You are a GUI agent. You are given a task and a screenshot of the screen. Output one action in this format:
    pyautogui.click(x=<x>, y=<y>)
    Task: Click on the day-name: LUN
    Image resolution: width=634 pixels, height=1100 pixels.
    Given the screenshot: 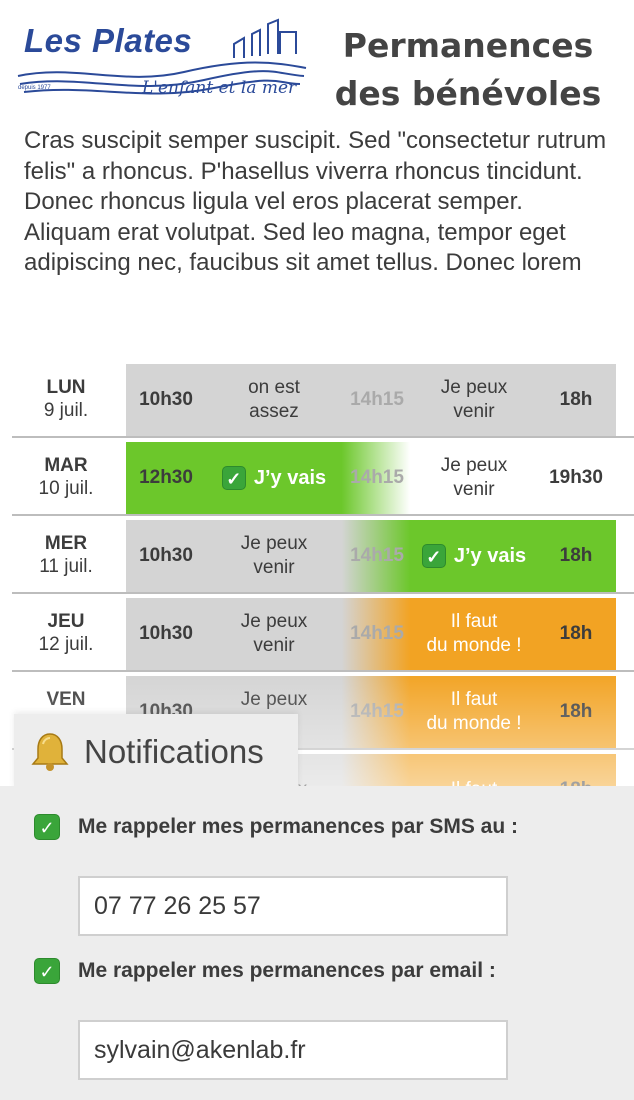 What is the action you would take?
    pyautogui.click(x=66, y=387)
    